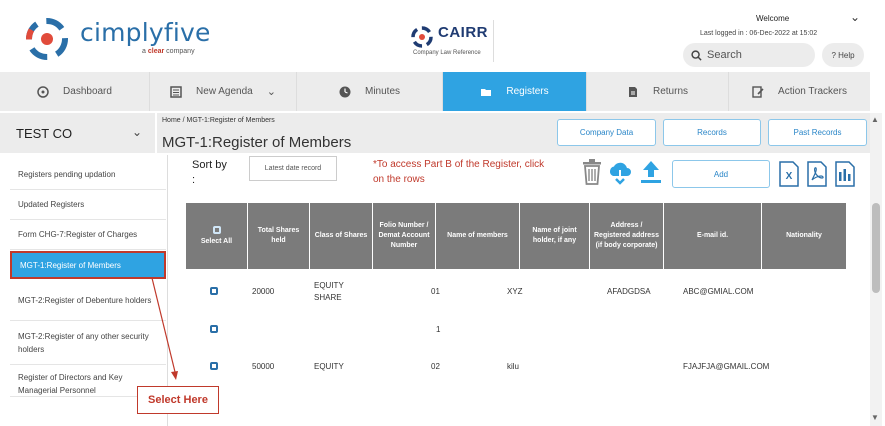 The width and height of the screenshot is (885, 426). What do you see at coordinates (164, 328) in the screenshot?
I see `annotation-arrow` at bounding box center [164, 328].